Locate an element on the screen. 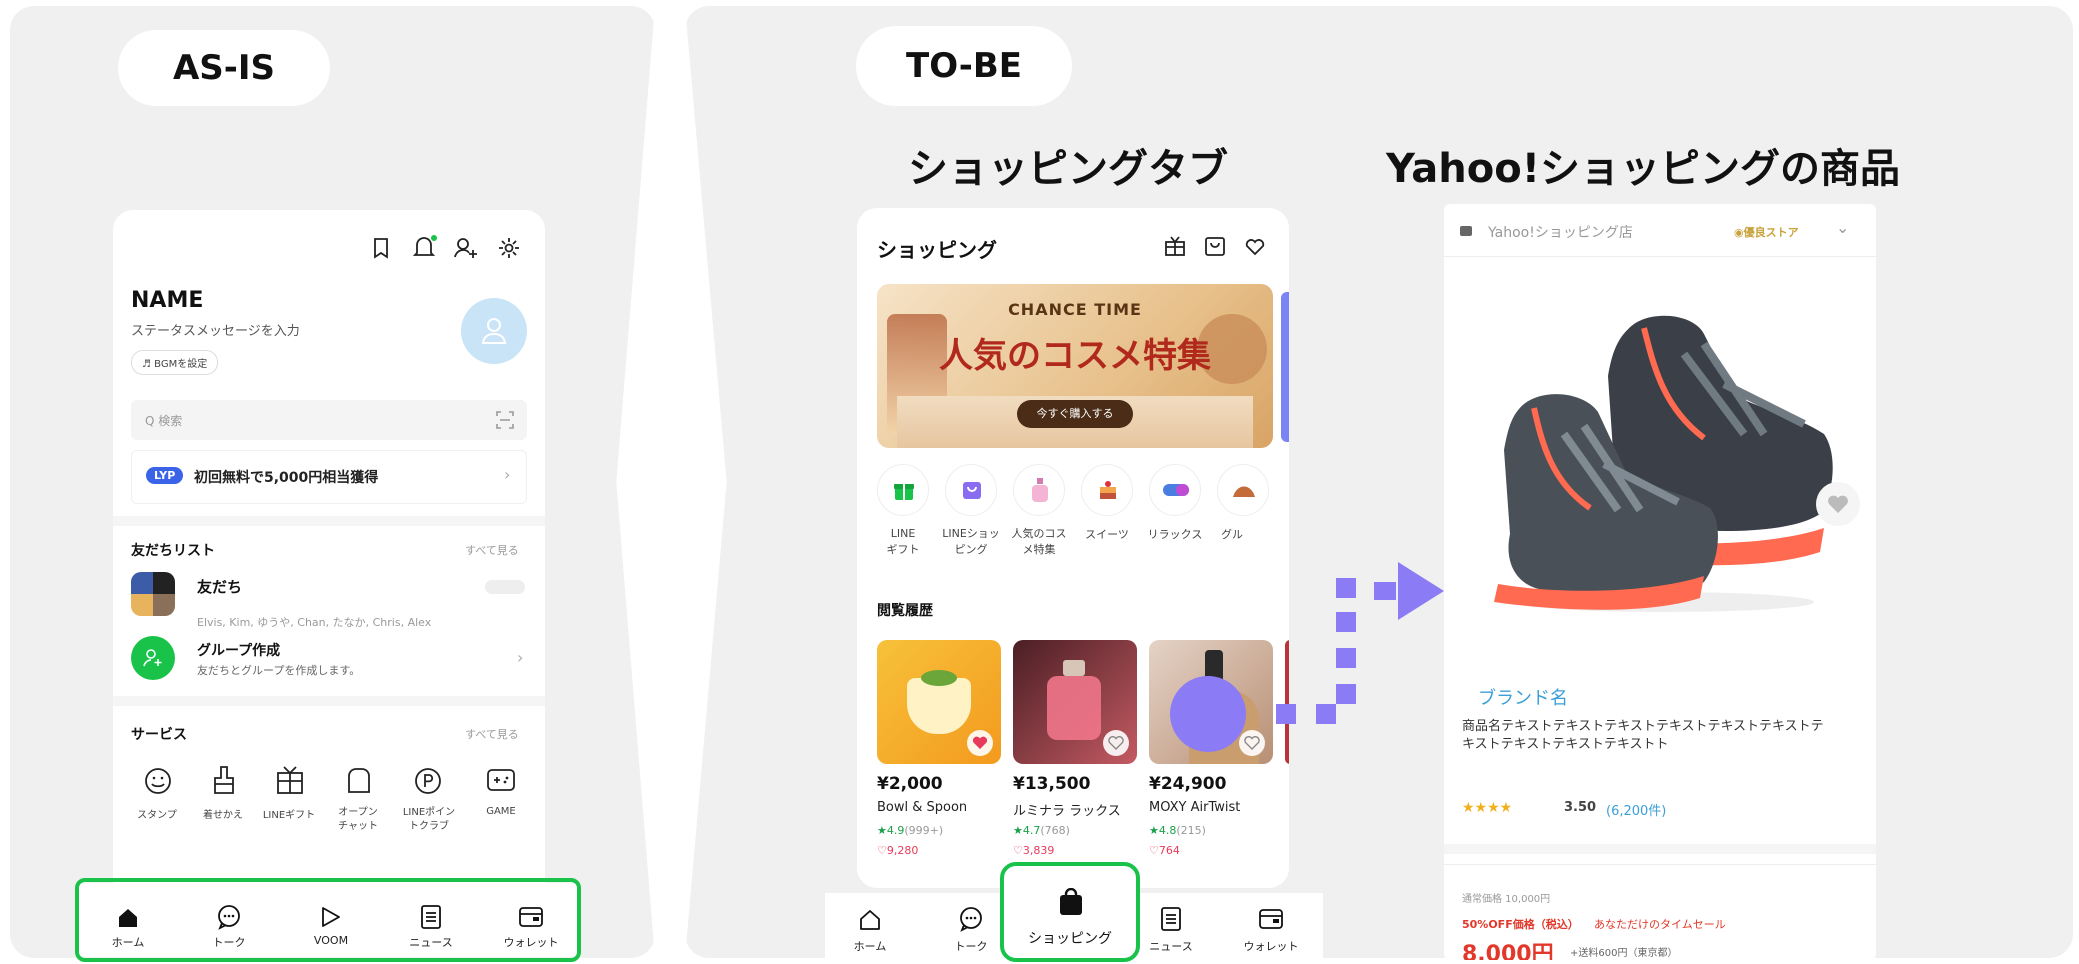 The image size is (2079, 964). service-label-openchat: オープン チャット is located at coordinates (358, 819).